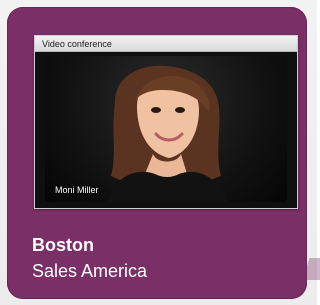 This screenshot has width=320, height=305. I want to click on card-subtitle: Sales America, so click(90, 271).